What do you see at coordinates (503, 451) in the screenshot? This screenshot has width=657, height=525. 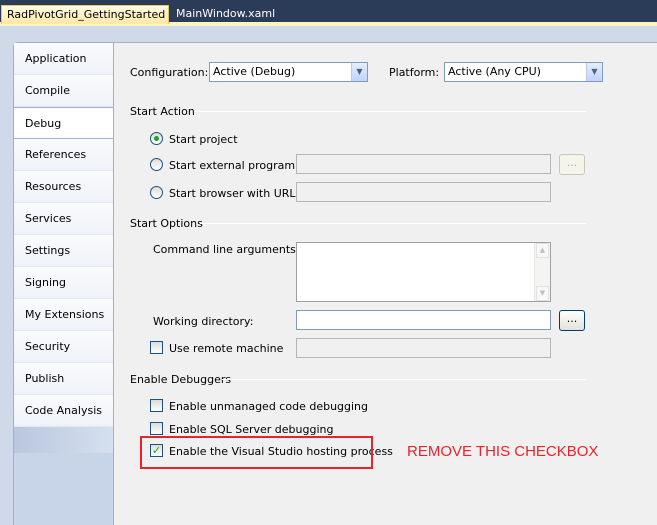 I see `annotation-text: REMOVE THIS CHECKBOX` at bounding box center [503, 451].